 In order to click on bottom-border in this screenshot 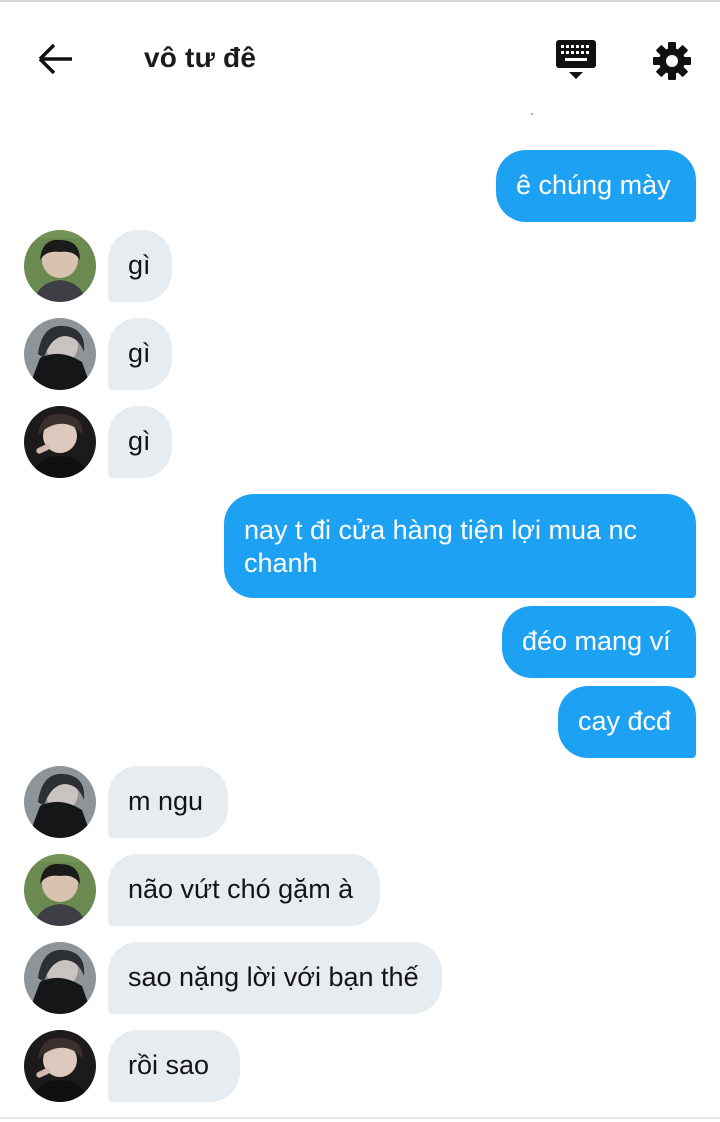, I will do `click(360, 1118)`.